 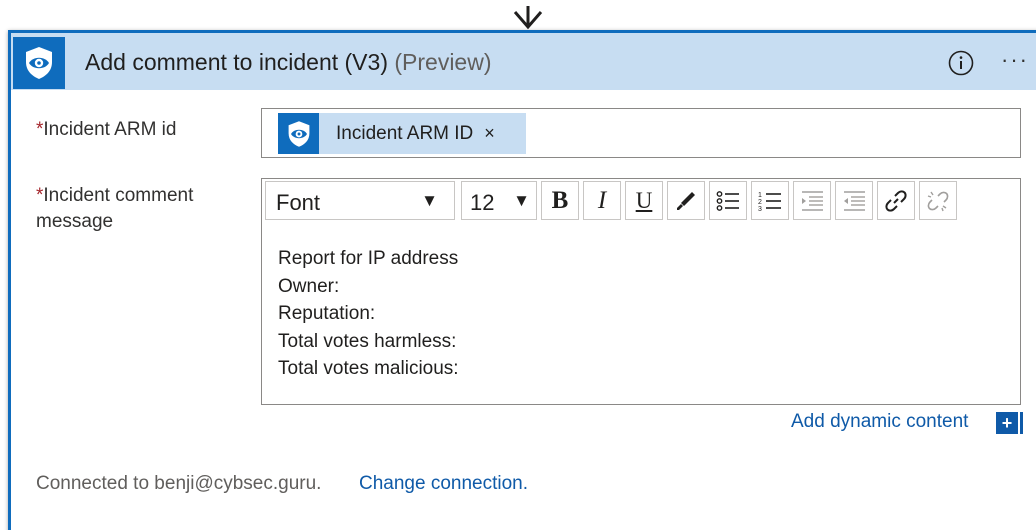 I want to click on action-title-suffix: (Preview), so click(x=443, y=62).